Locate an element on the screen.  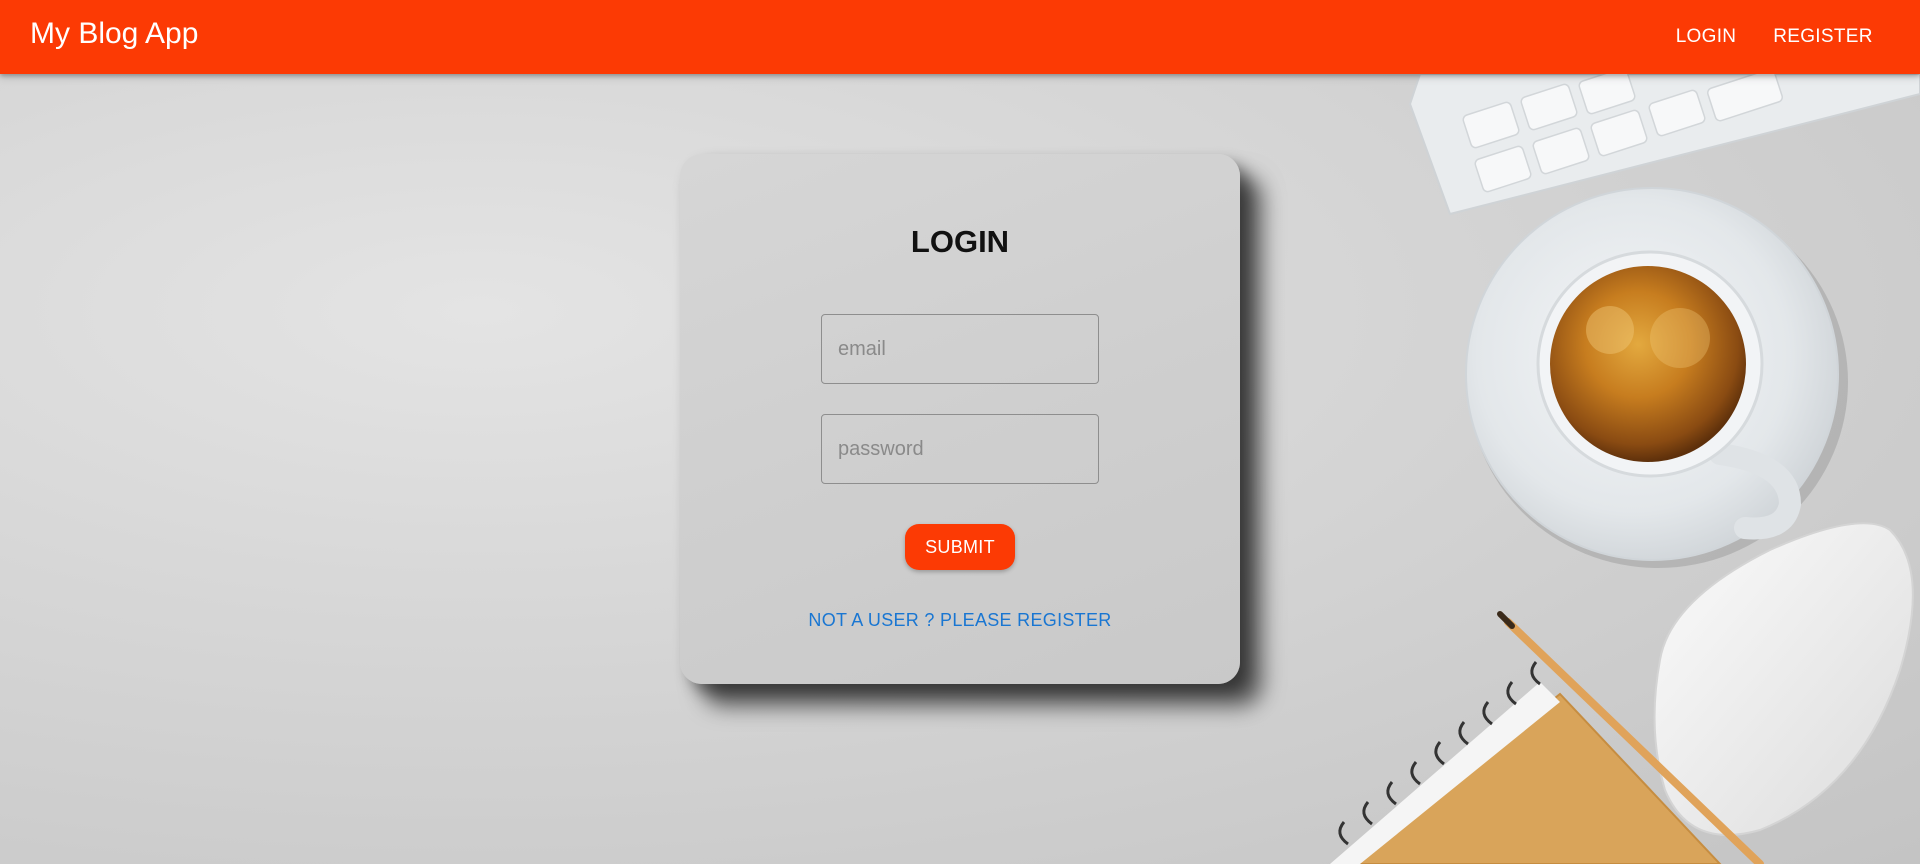
submit-button: SUBMIT is located at coordinates (960, 547).